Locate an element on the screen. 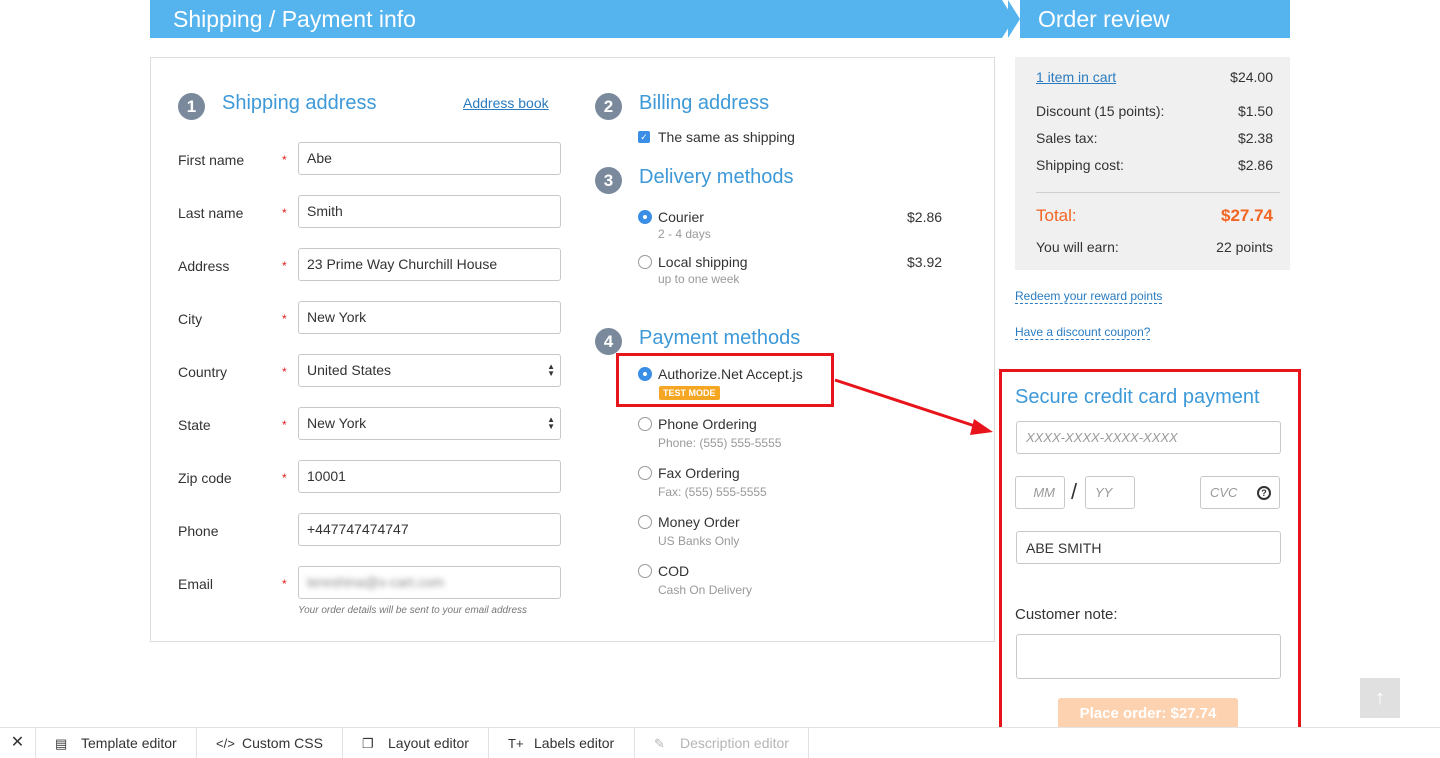 Image resolution: width=1440 pixels, height=758 pixels. order-review-header: Order review is located at coordinates (1149, 19).